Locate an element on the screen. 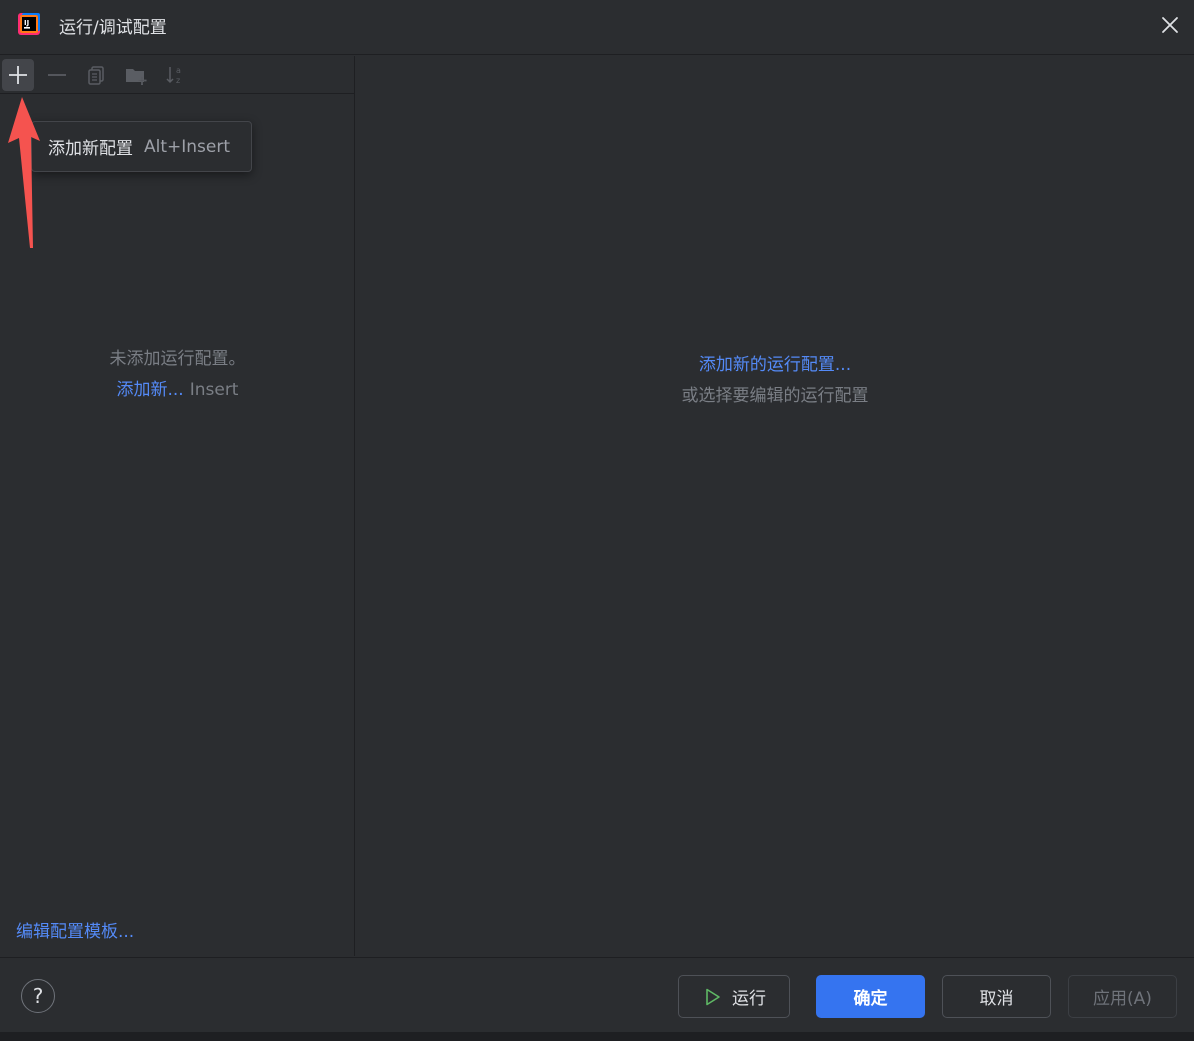 This screenshot has height=1041, width=1194. add-new-shortcut: Insert is located at coordinates (214, 390).